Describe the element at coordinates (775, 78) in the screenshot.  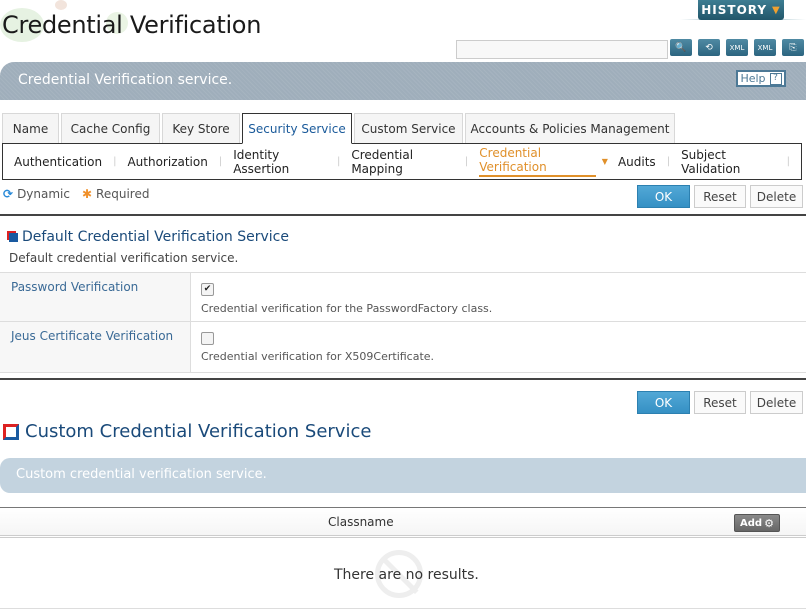
I see `question-icon: ?` at that location.